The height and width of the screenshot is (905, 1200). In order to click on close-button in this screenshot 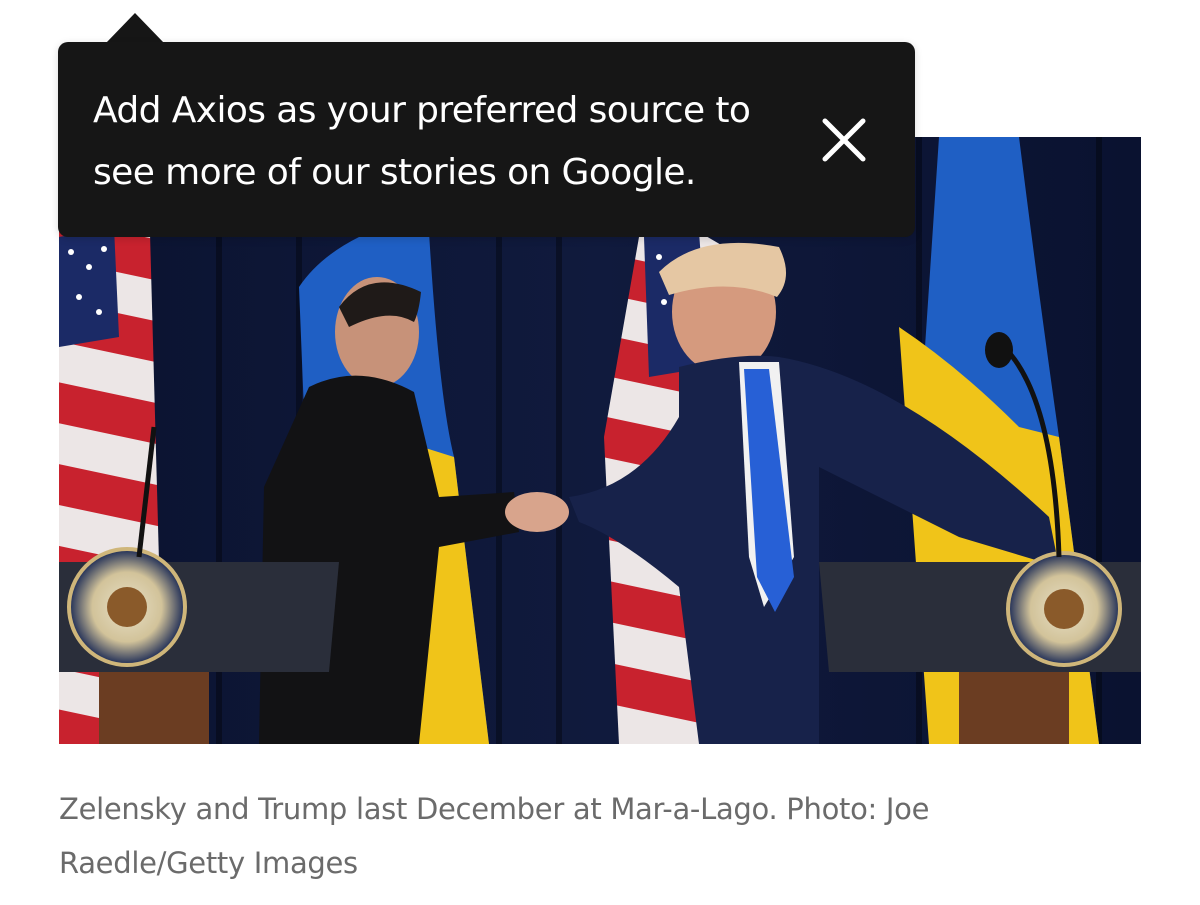, I will do `click(844, 140)`.